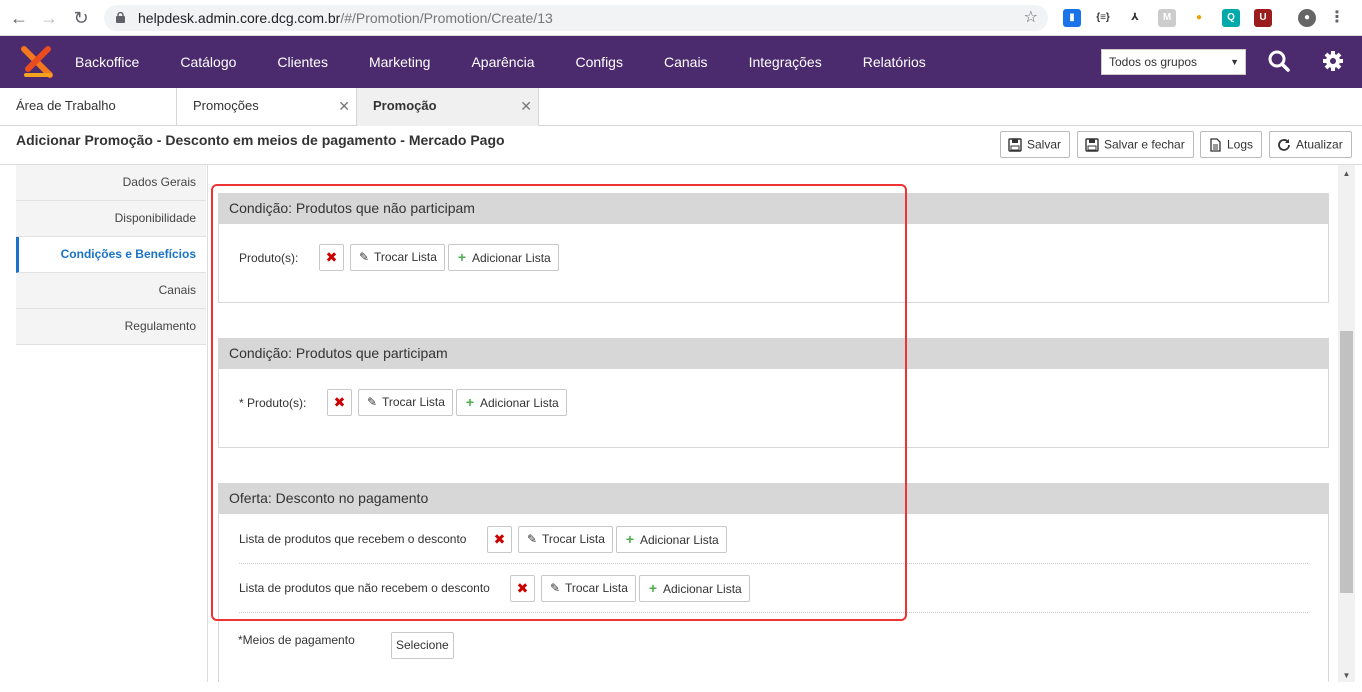  I want to click on forward-arrow-icon: →, so click(49, 18).